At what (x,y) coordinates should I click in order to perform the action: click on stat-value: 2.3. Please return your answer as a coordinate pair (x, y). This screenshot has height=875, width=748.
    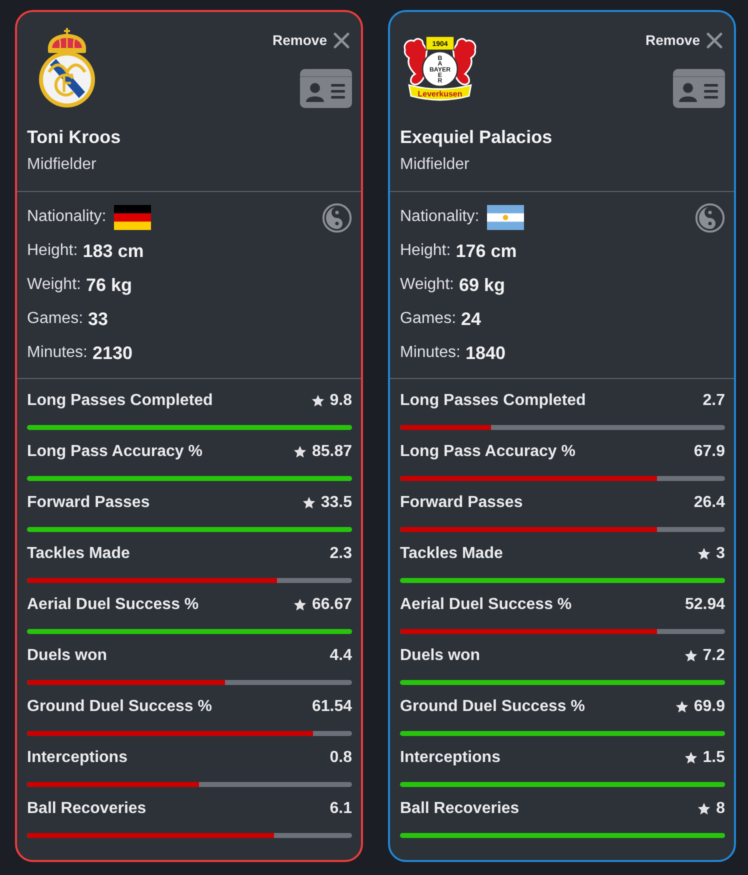
    Looking at the image, I should click on (341, 554).